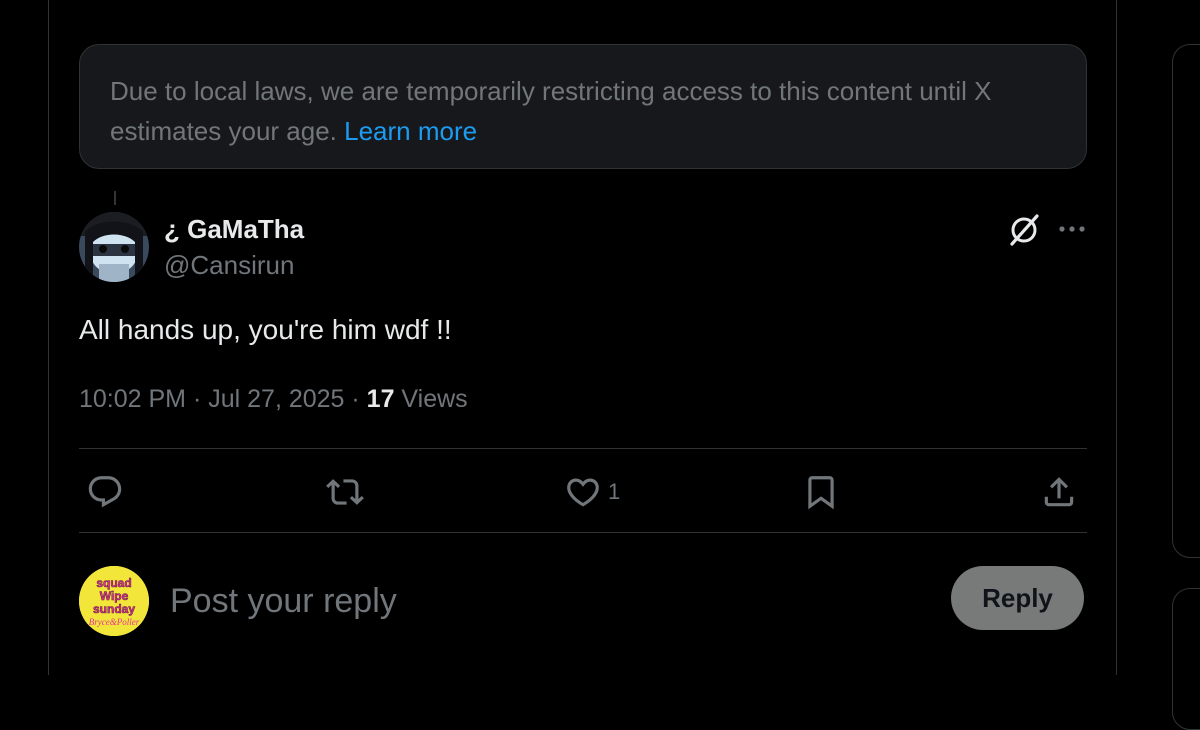  I want to click on thread-connector, so click(115, 198).